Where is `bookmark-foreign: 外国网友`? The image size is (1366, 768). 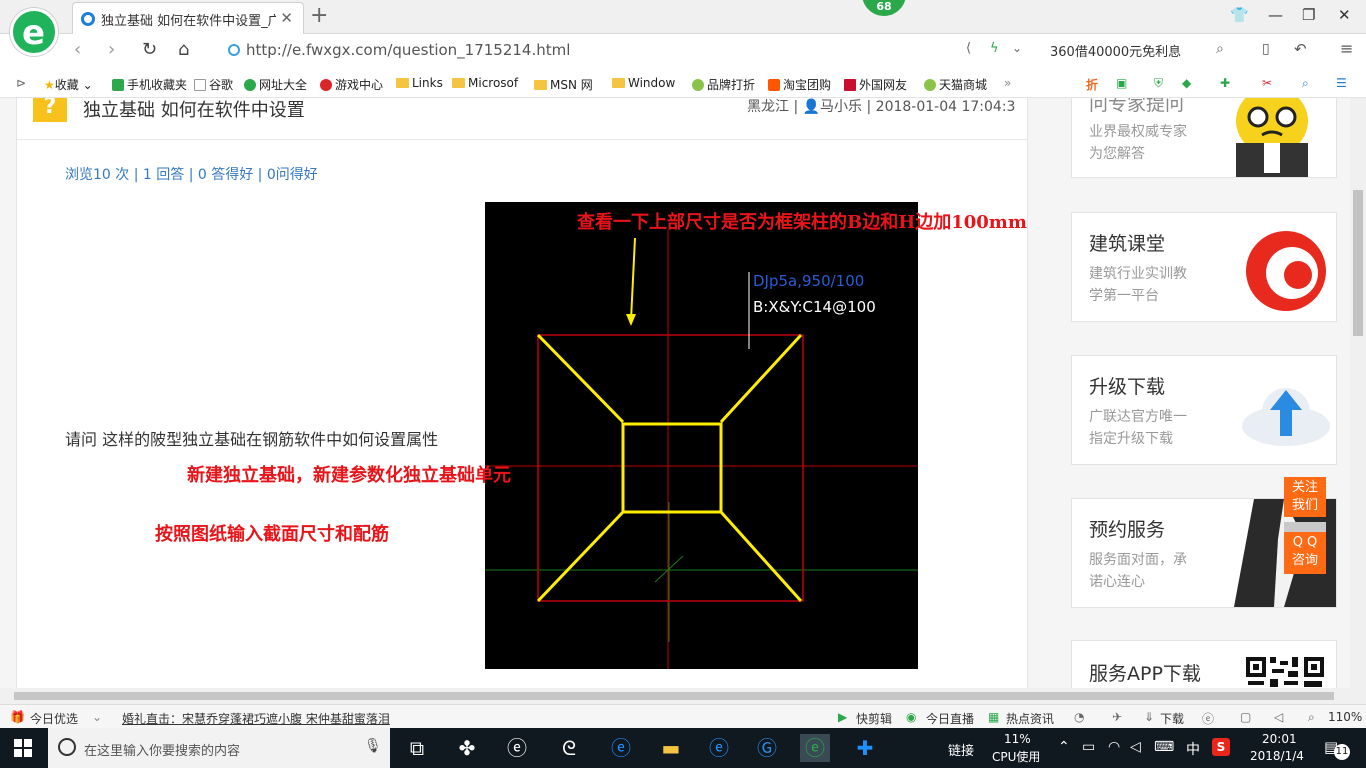 bookmark-foreign: 外国网友 is located at coordinates (875, 84).